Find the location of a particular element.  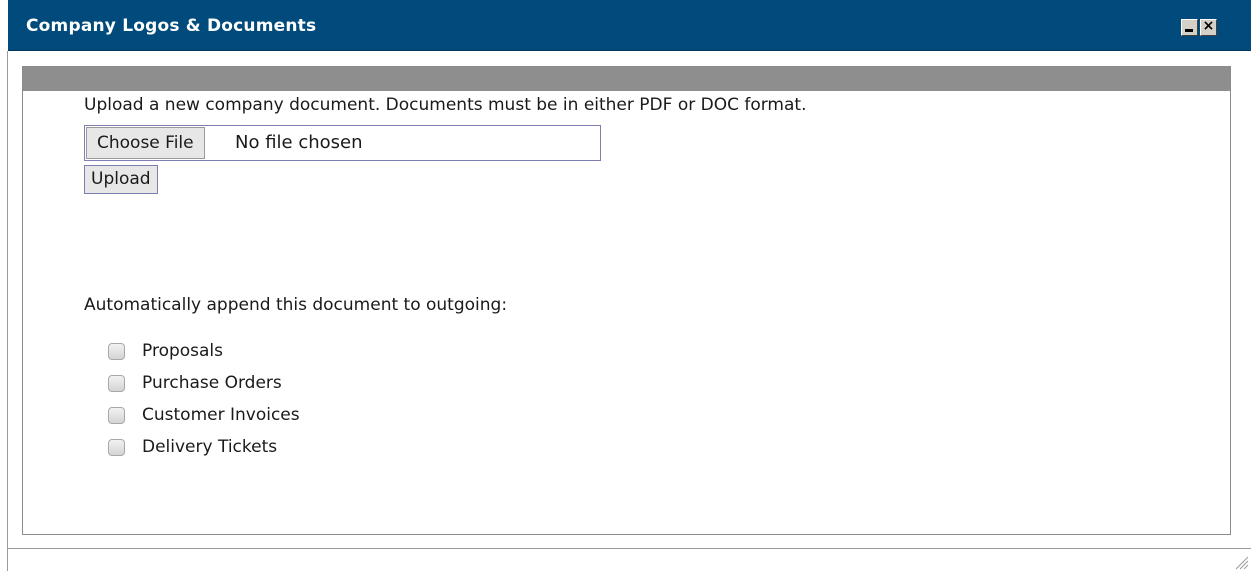

option-label: Delivery Tickets is located at coordinates (210, 447).